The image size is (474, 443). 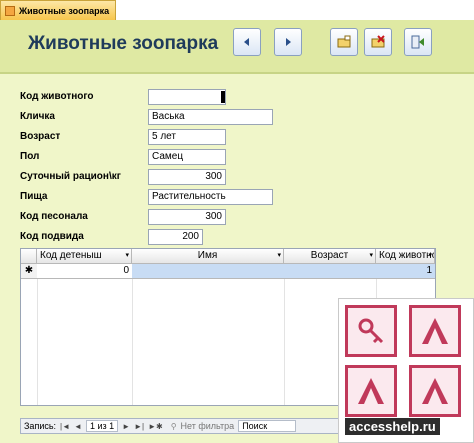 What do you see at coordinates (54, 216) in the screenshot?
I see `keeper-code-label: Код песонала` at bounding box center [54, 216].